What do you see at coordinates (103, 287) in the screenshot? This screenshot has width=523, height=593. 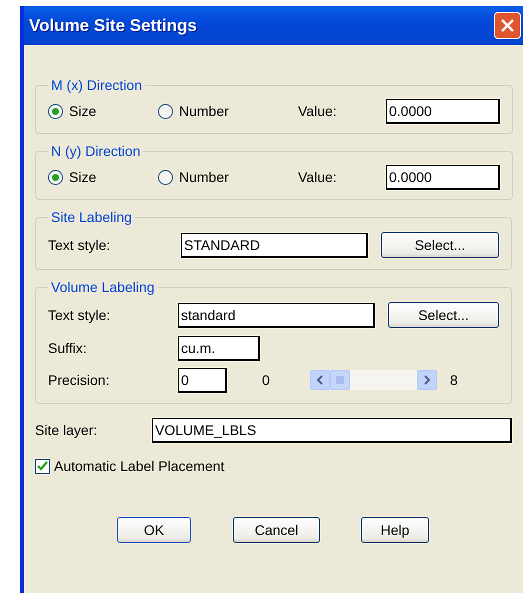 I see `group-title: Volume Labeling` at bounding box center [103, 287].